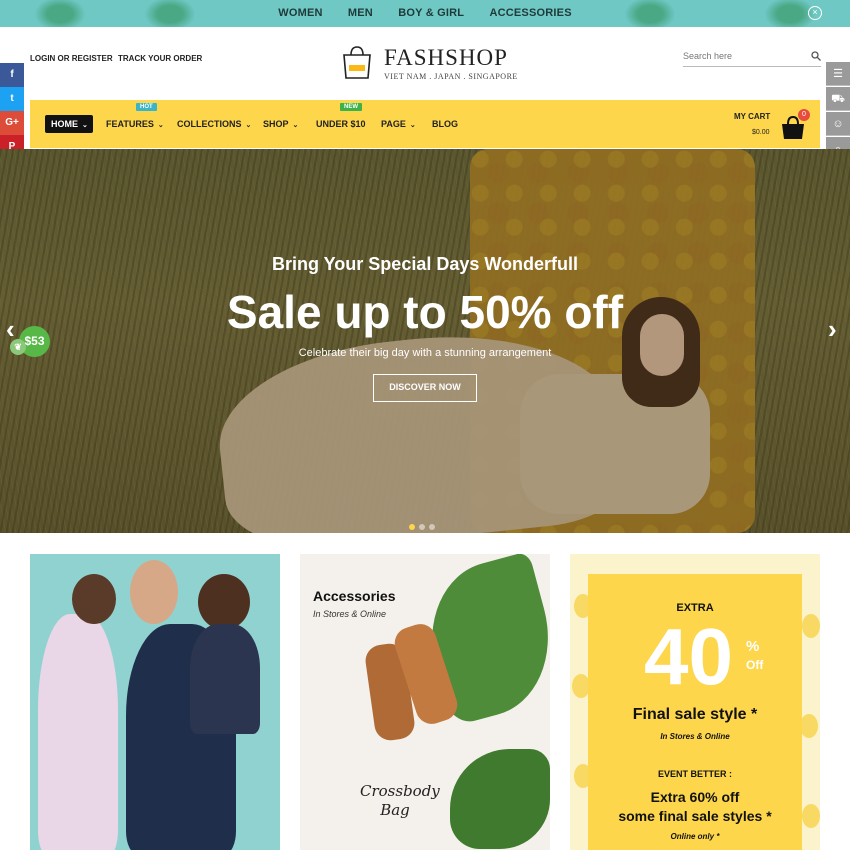  What do you see at coordinates (224, 602) in the screenshot?
I see `child-head-image` at bounding box center [224, 602].